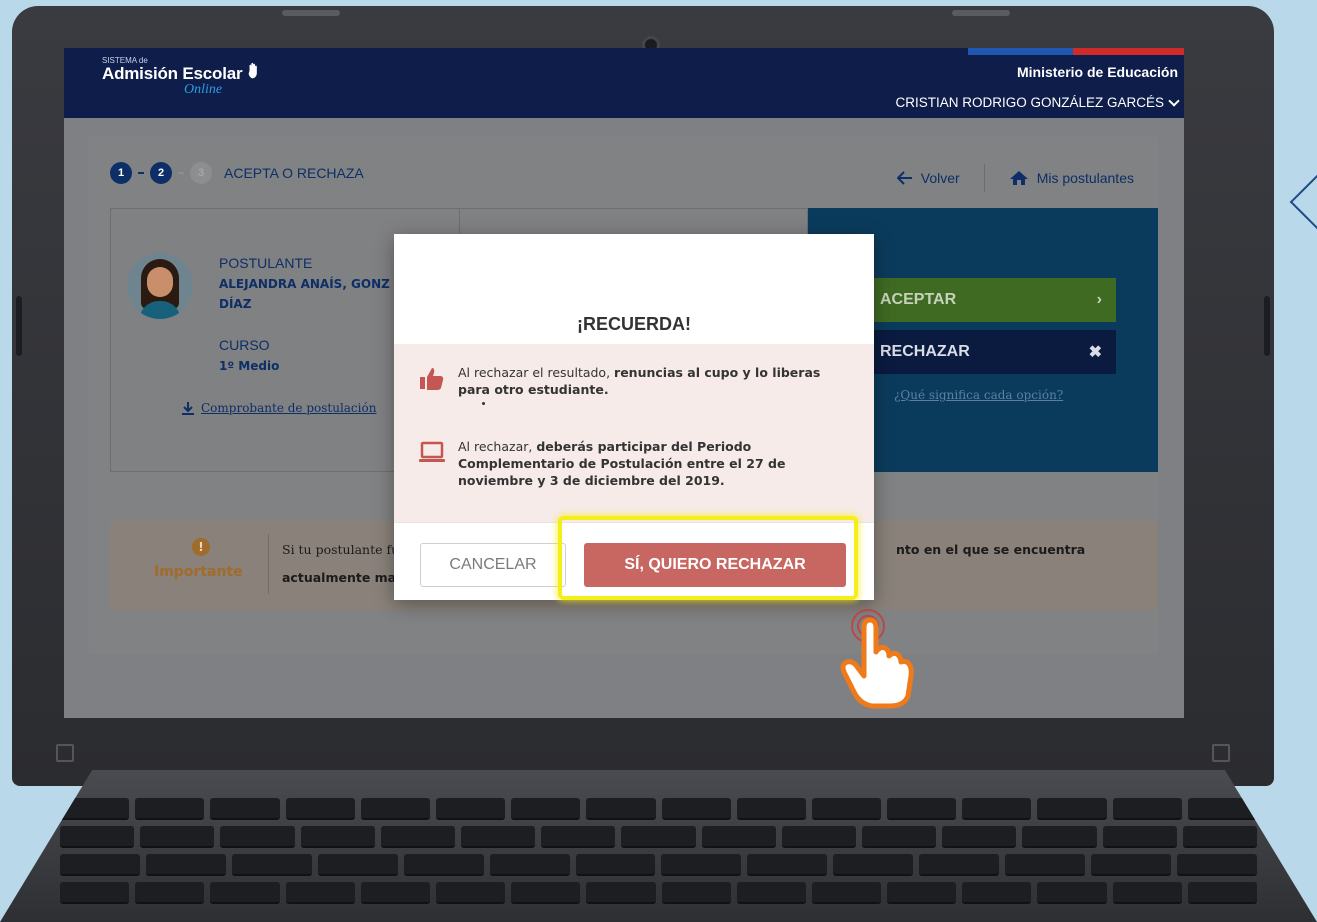 Image resolution: width=1317 pixels, height=922 pixels. I want to click on notice-divider, so click(268, 564).